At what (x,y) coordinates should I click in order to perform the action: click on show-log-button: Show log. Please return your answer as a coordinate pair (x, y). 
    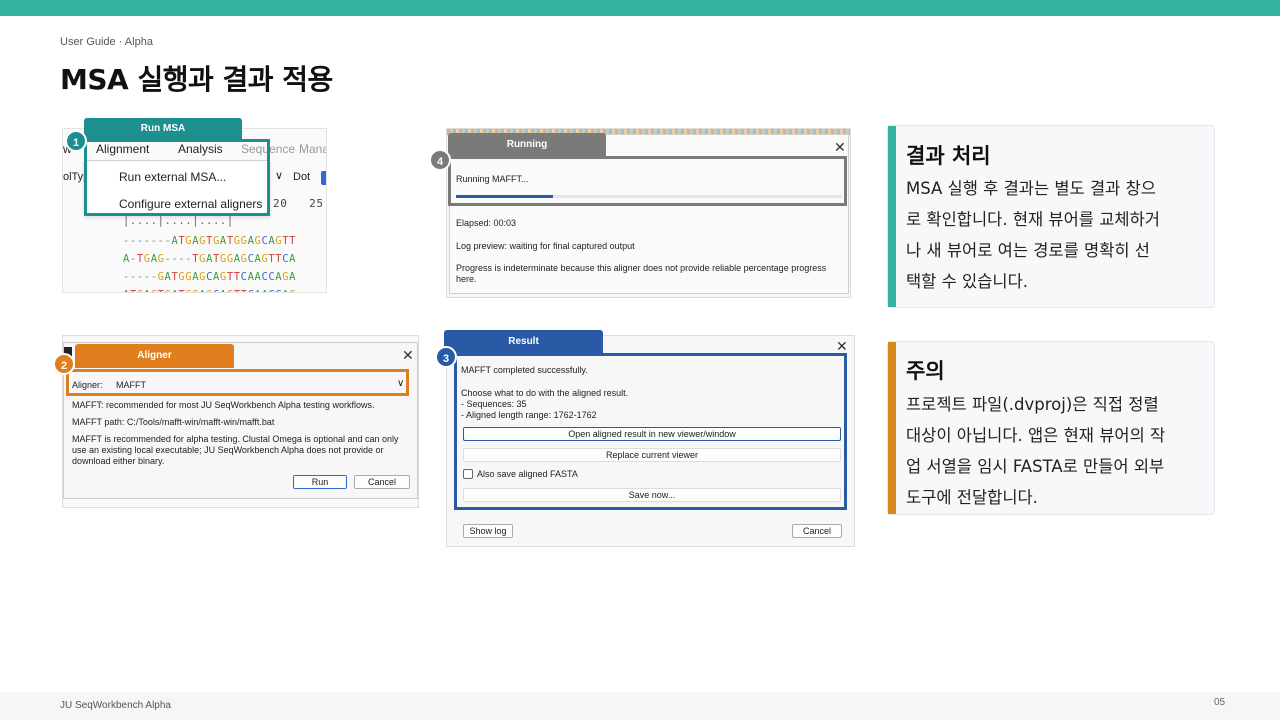
    Looking at the image, I should click on (488, 531).